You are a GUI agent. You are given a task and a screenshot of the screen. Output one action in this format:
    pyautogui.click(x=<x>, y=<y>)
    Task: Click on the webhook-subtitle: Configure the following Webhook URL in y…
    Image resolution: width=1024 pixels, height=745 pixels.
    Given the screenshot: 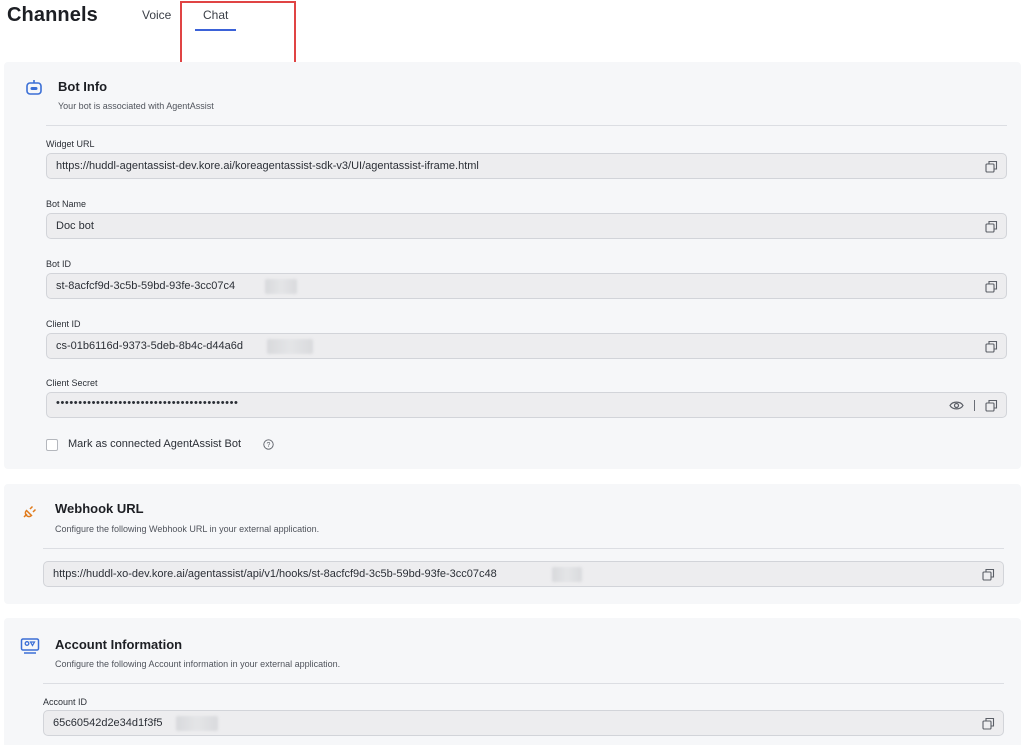 What is the action you would take?
    pyautogui.click(x=187, y=529)
    